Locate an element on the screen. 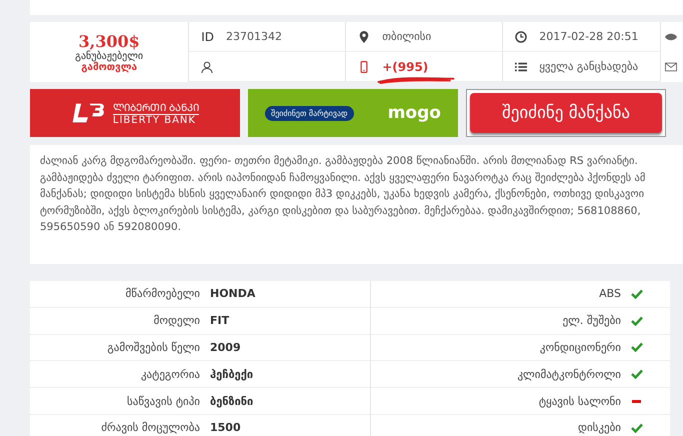 This screenshot has height=436, width=683. location-pin-icon is located at coordinates (364, 36).